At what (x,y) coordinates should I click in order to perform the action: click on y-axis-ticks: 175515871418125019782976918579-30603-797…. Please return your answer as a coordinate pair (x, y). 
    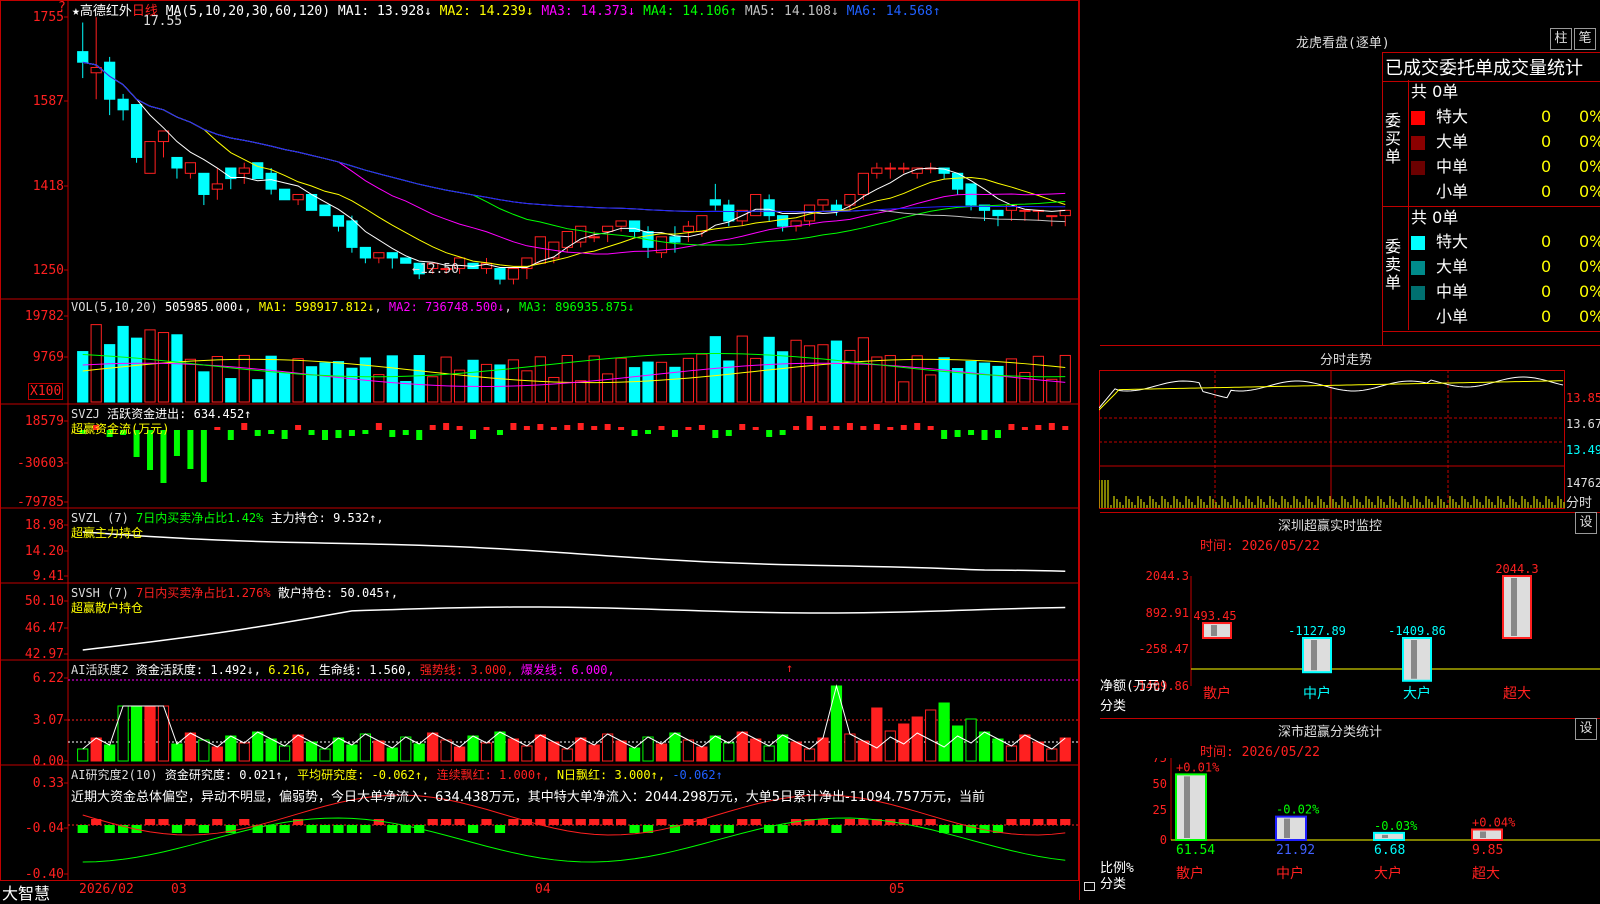
    Looking at the image, I should click on (42, 446).